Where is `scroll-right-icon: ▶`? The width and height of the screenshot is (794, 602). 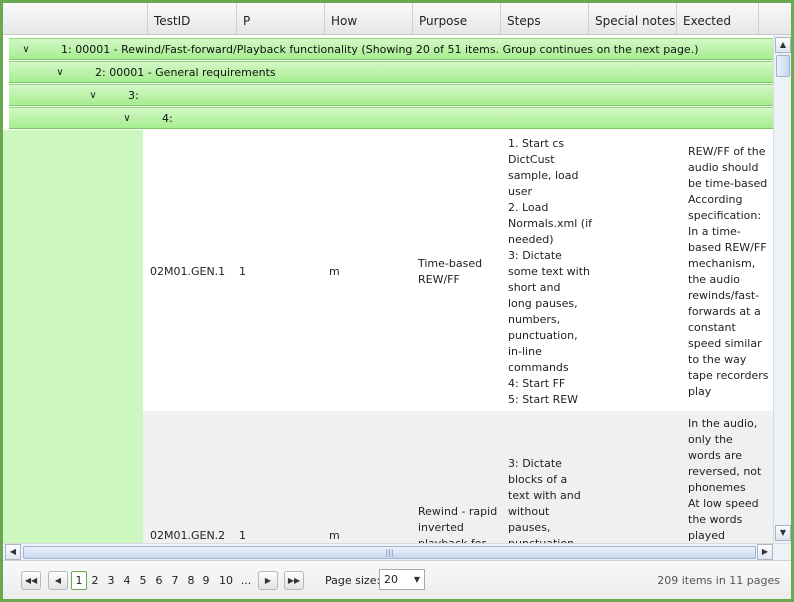 scroll-right-icon: ▶ is located at coordinates (765, 552).